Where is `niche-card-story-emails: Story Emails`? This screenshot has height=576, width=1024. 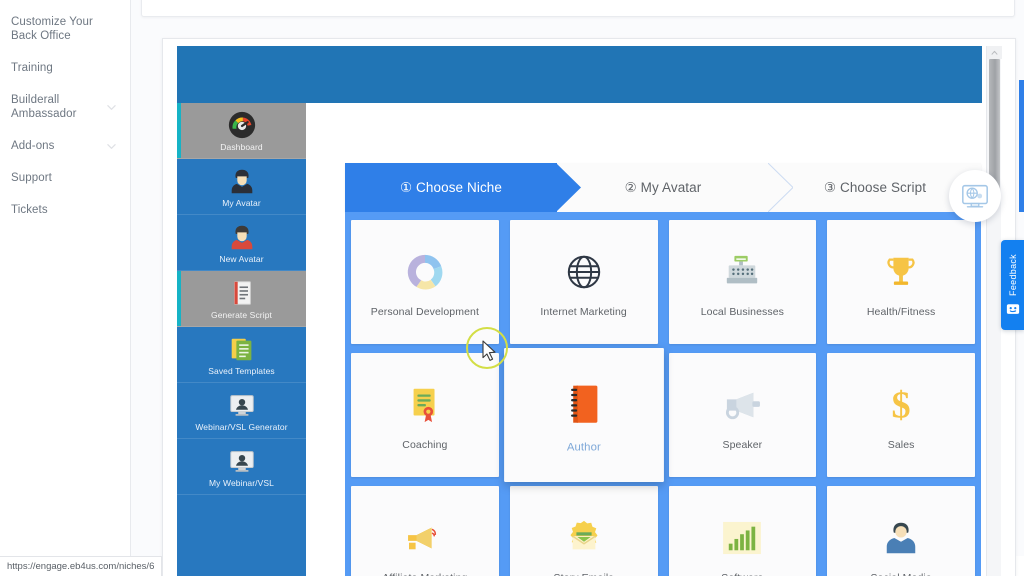
niche-card-story-emails: Story Emails is located at coordinates (583, 531).